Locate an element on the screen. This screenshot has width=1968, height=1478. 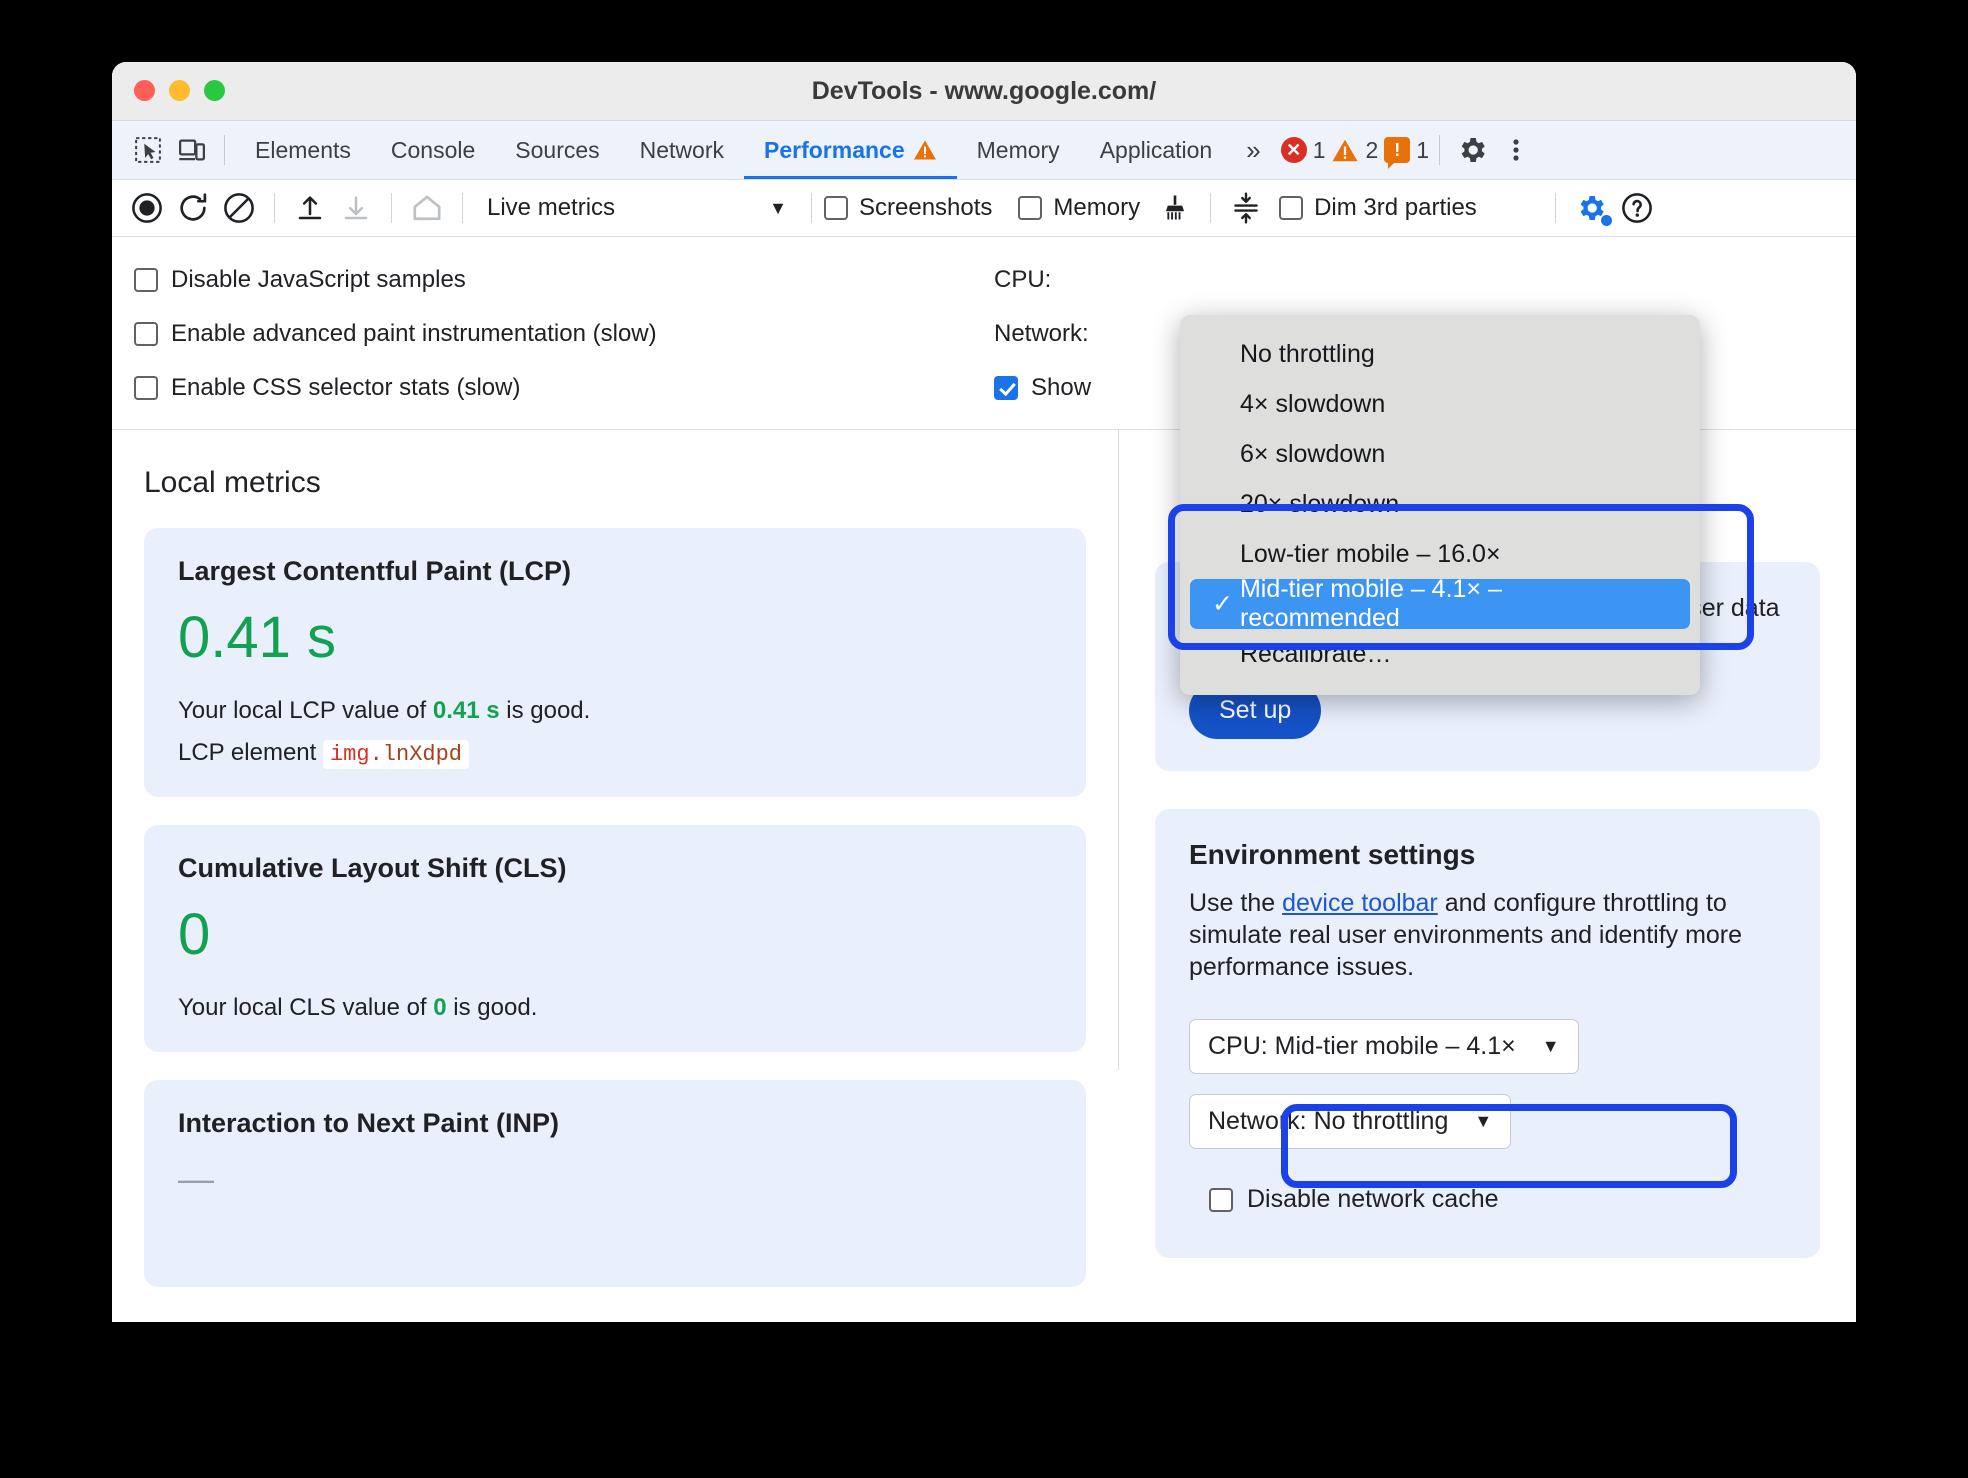
lcp-element-chip: img.lnXdpd is located at coordinates (396, 754).